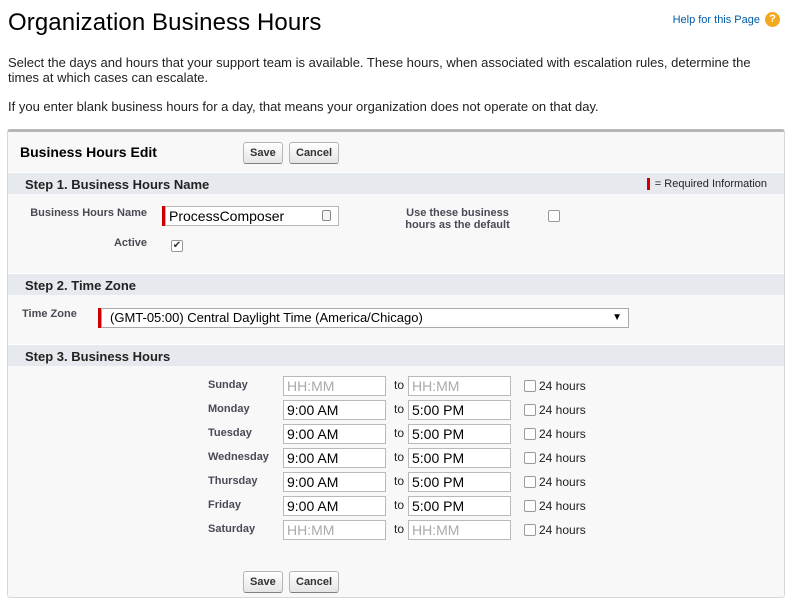 This screenshot has width=793, height=609. I want to click on question-circle-icon: ?, so click(772, 19).